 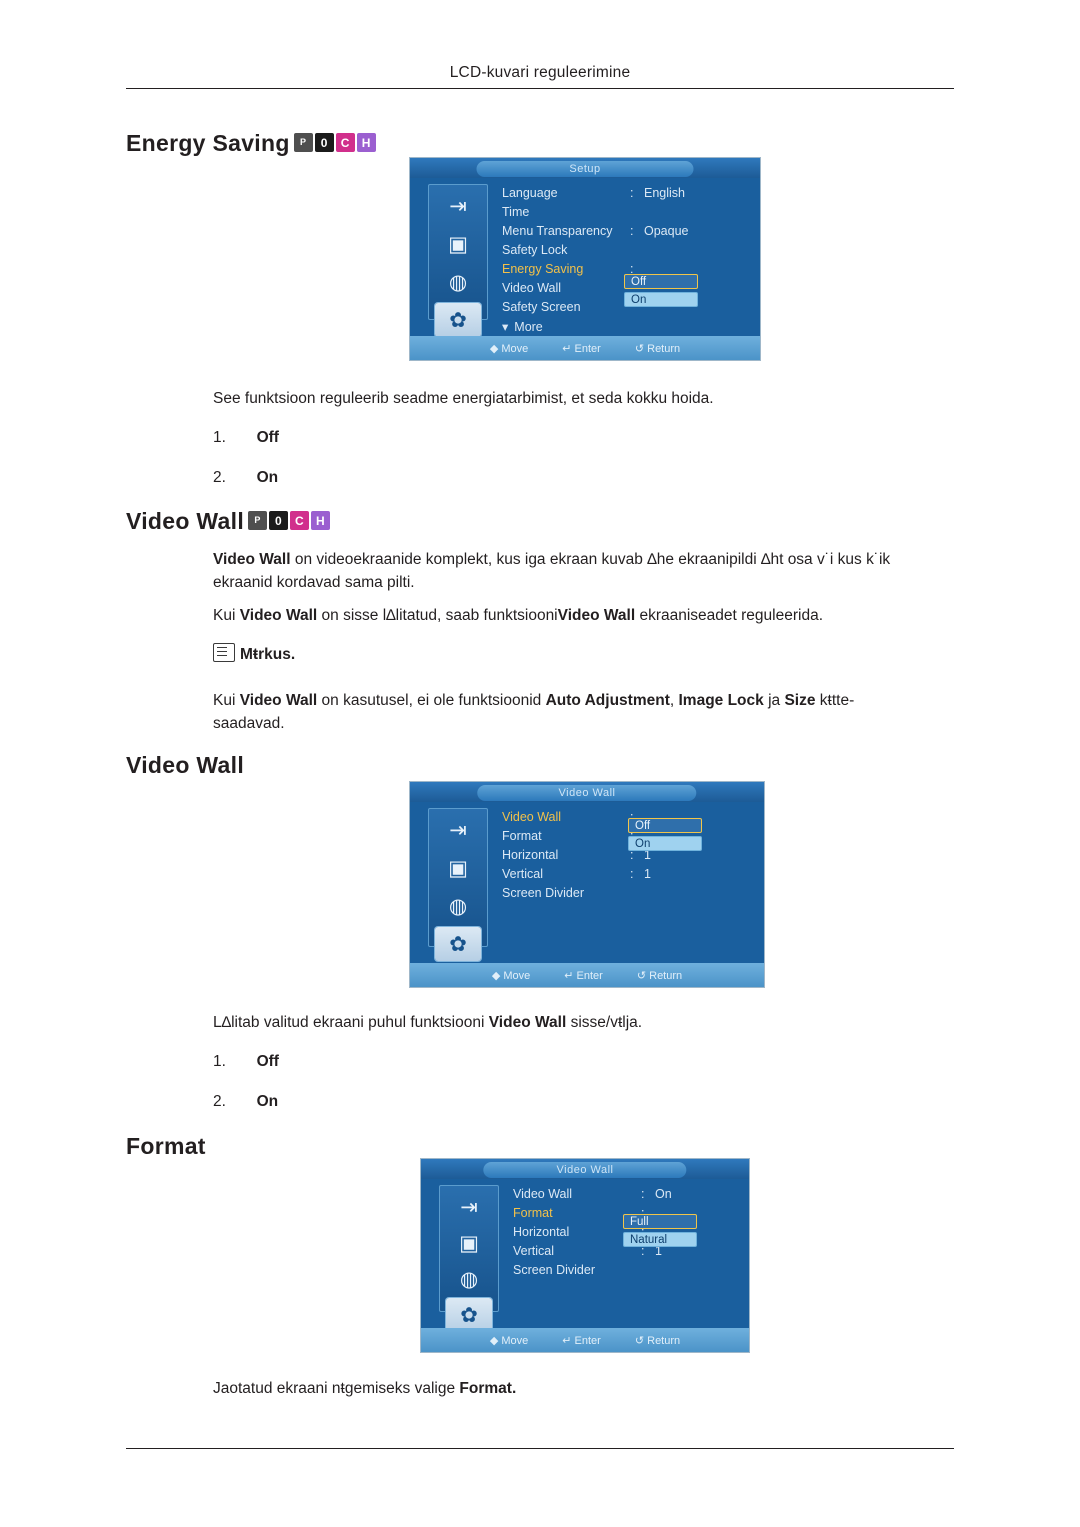 I want to click on badge-0-icon: 0, so click(x=324, y=143).